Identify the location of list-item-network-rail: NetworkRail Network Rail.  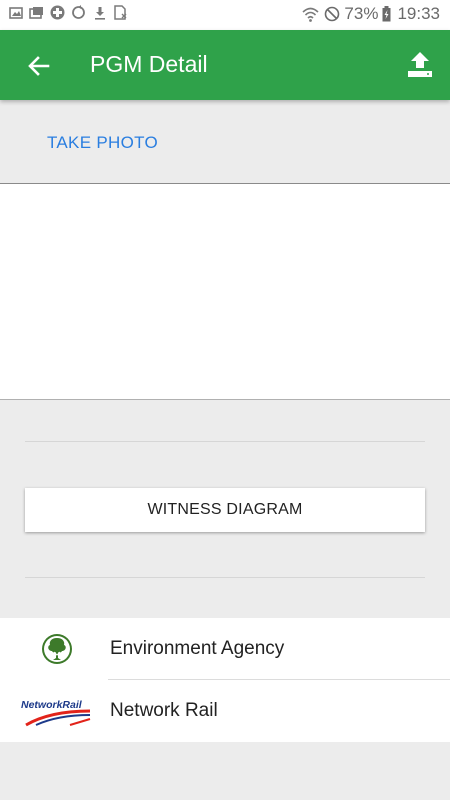
(225, 711).